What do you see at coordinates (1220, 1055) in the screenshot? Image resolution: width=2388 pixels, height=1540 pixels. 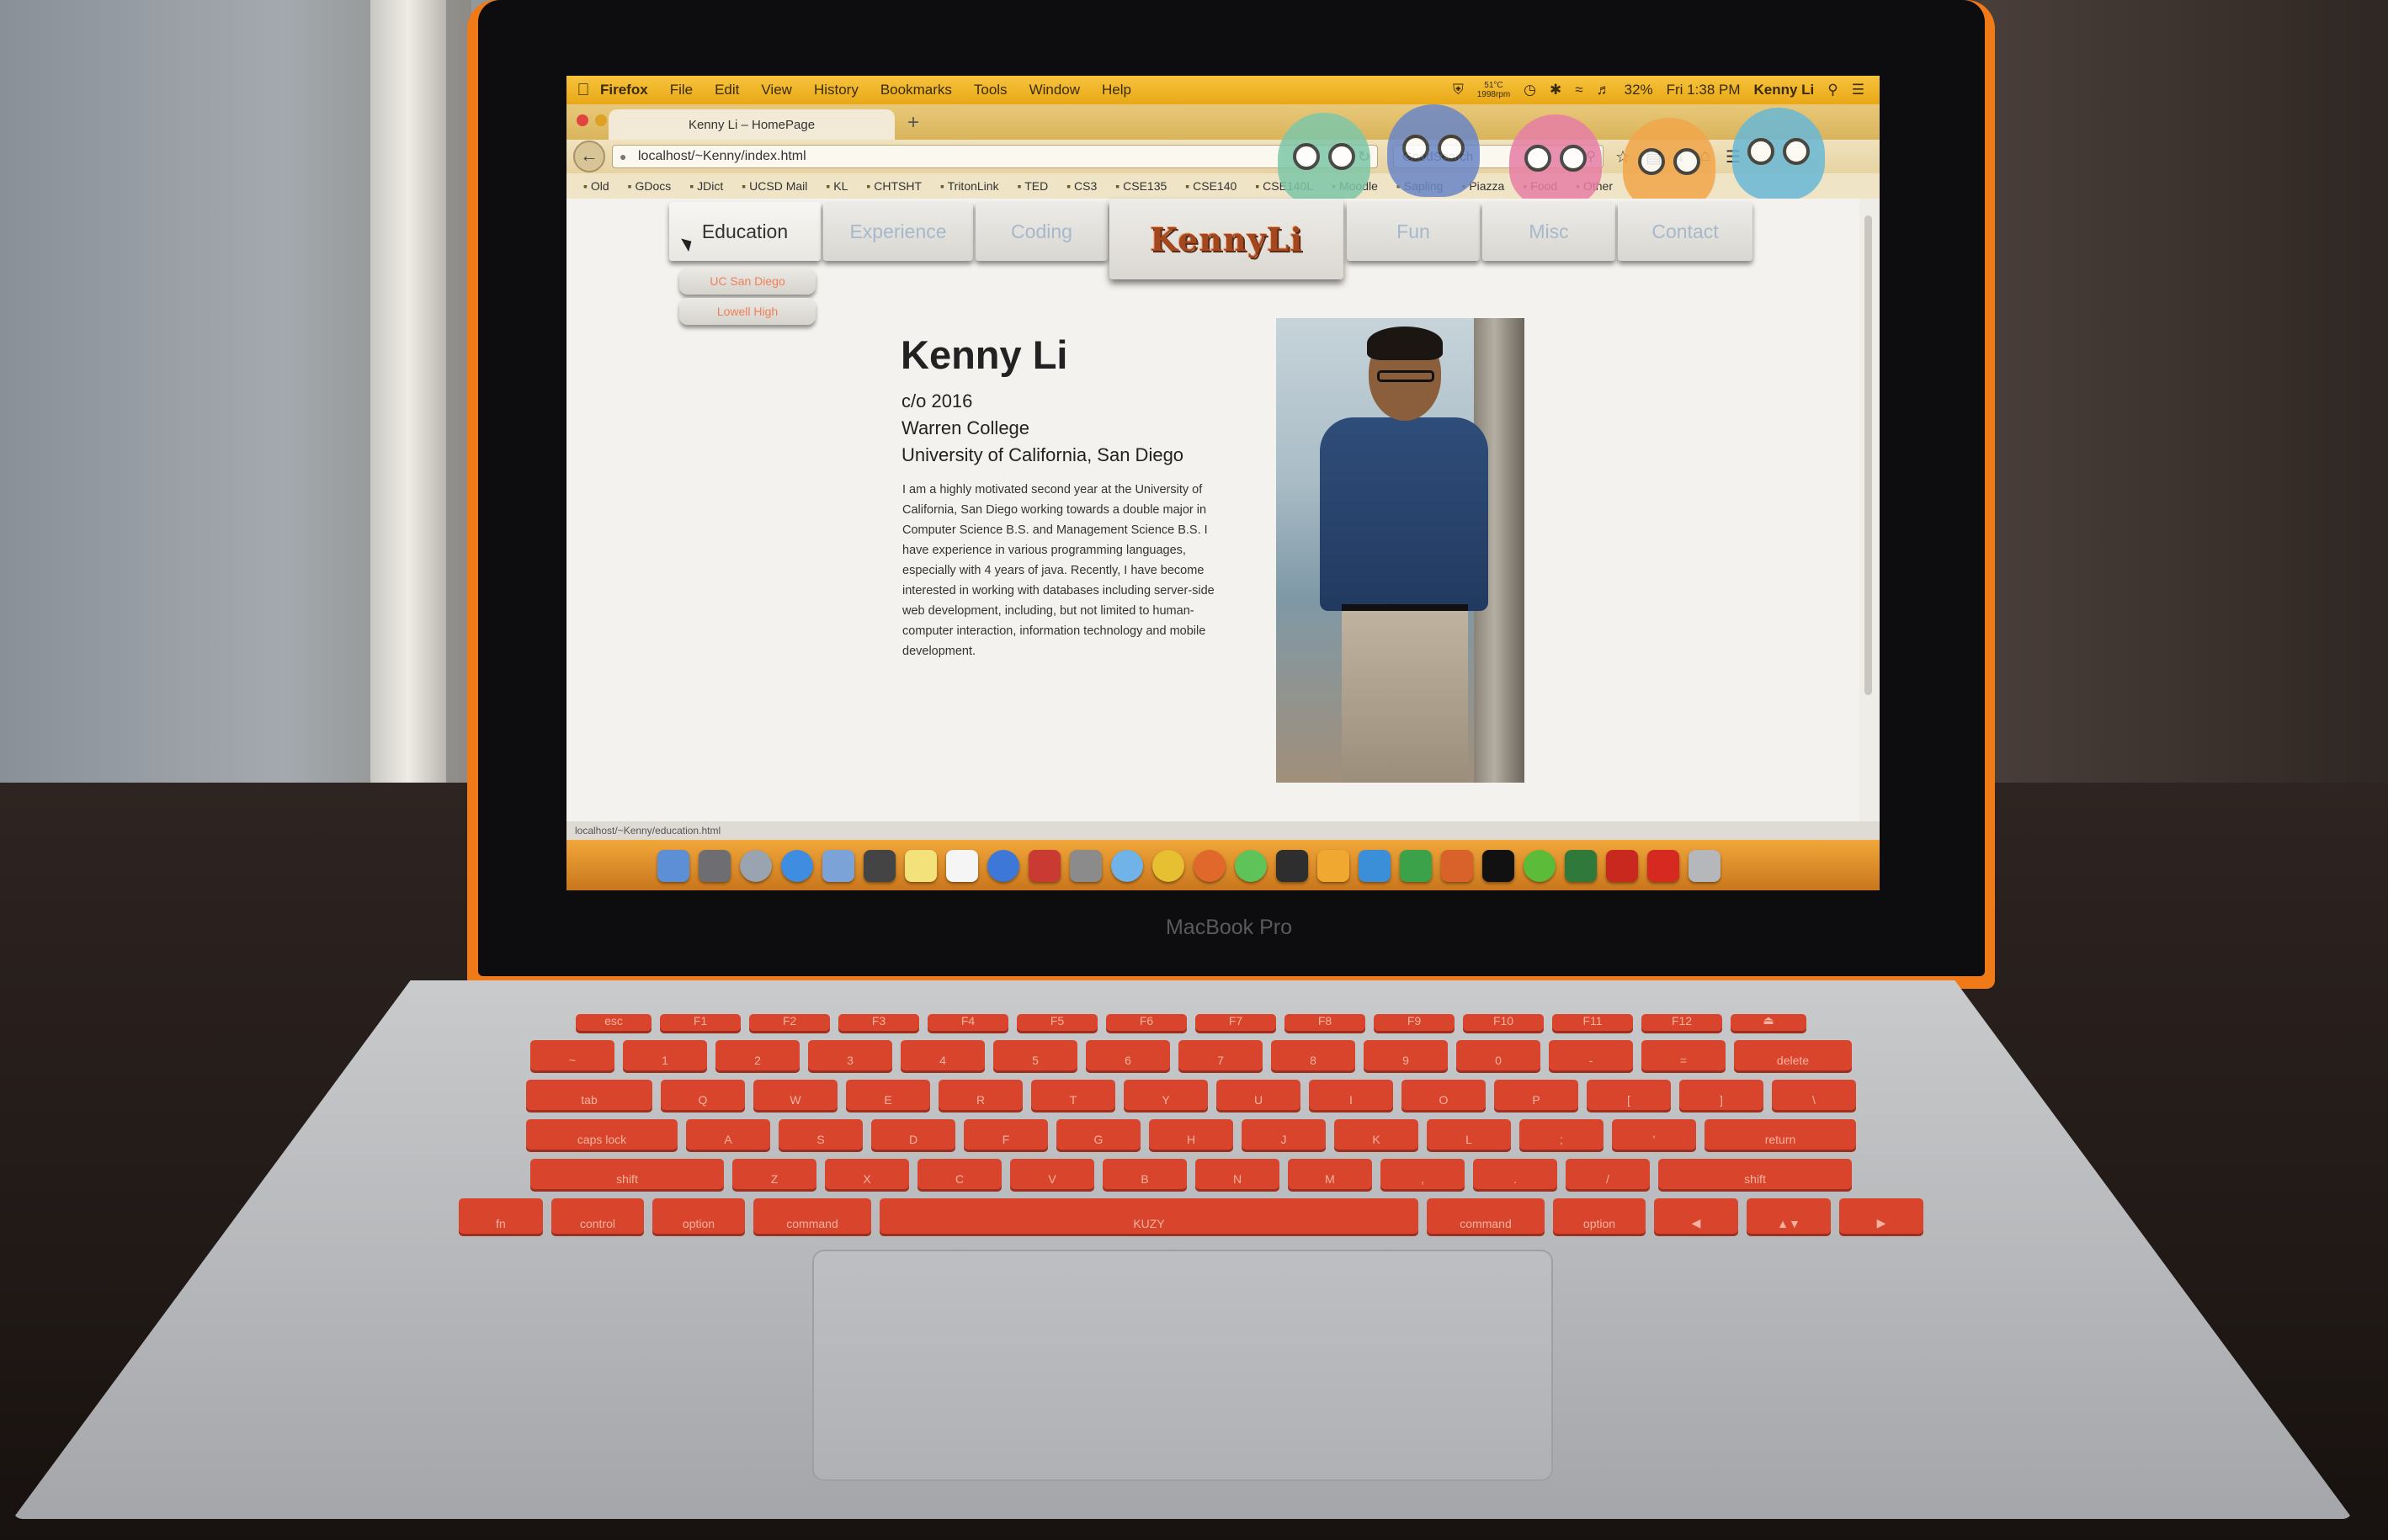 I see `key: 7` at bounding box center [1220, 1055].